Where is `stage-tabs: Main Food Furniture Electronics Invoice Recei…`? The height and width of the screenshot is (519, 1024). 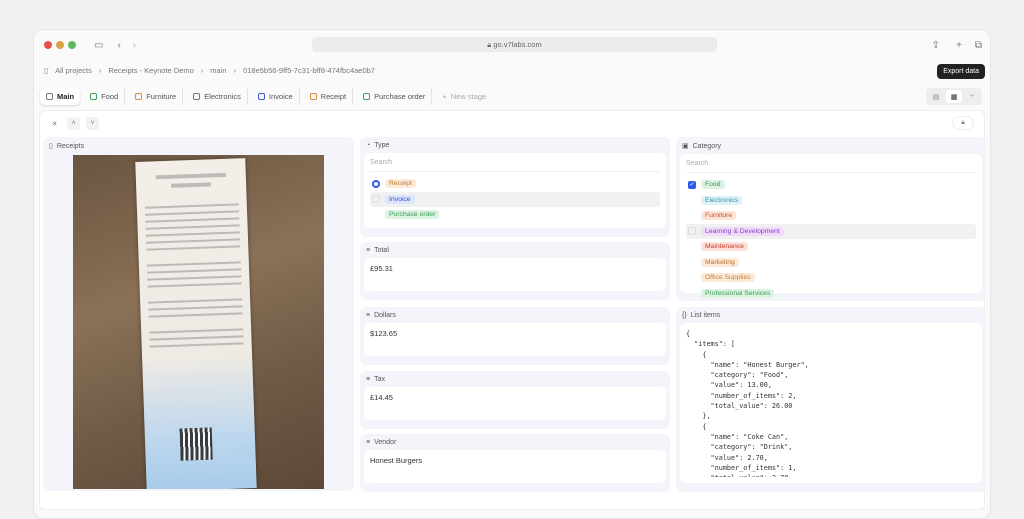
stage-tabs: Main Food Furniture Electronics Invoice Recei… is located at coordinates (268, 96).